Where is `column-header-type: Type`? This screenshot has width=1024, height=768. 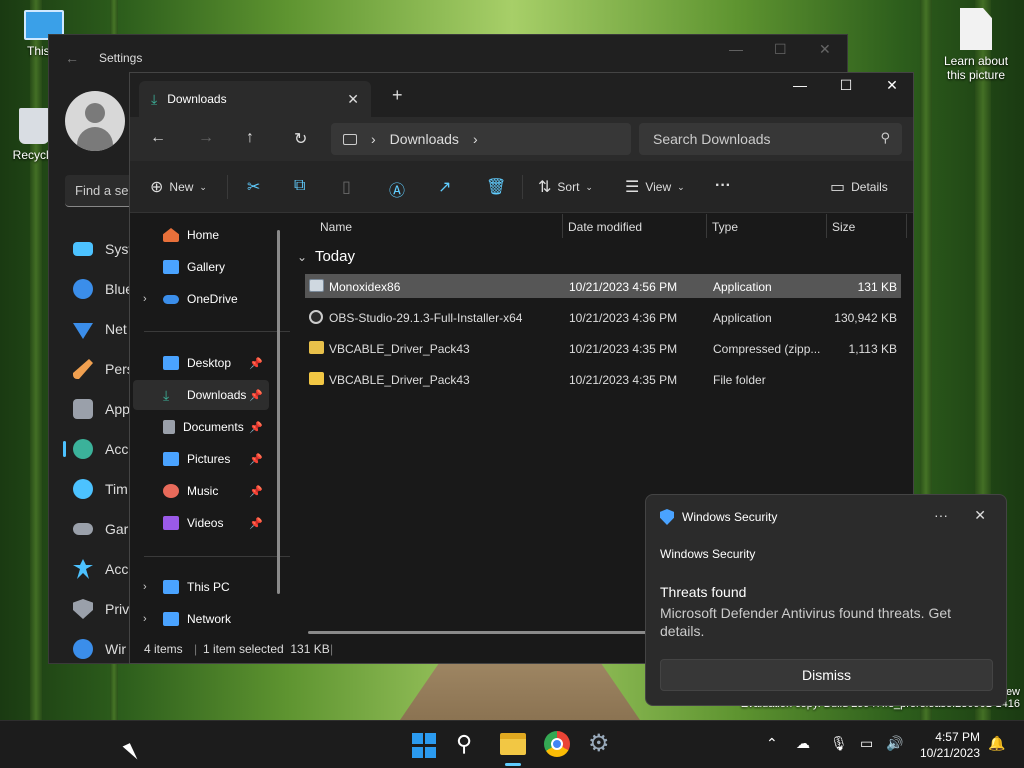 column-header-type: Type is located at coordinates (725, 227).